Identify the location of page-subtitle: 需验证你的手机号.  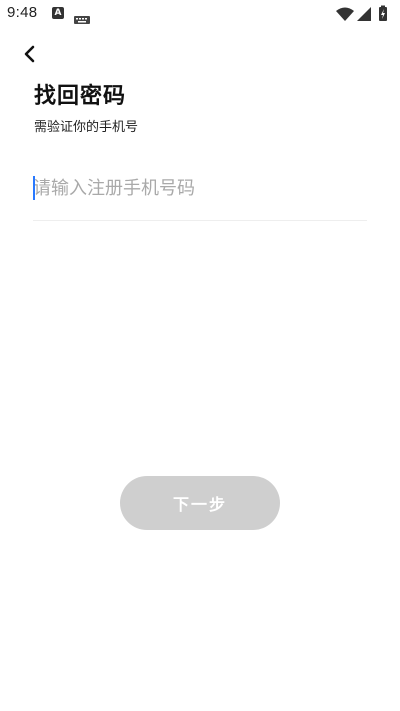
(86, 127).